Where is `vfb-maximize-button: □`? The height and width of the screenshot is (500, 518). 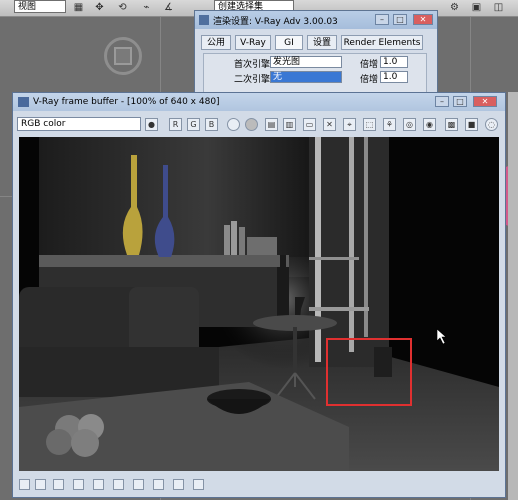
vfb-maximize-button: □ is located at coordinates (460, 101).